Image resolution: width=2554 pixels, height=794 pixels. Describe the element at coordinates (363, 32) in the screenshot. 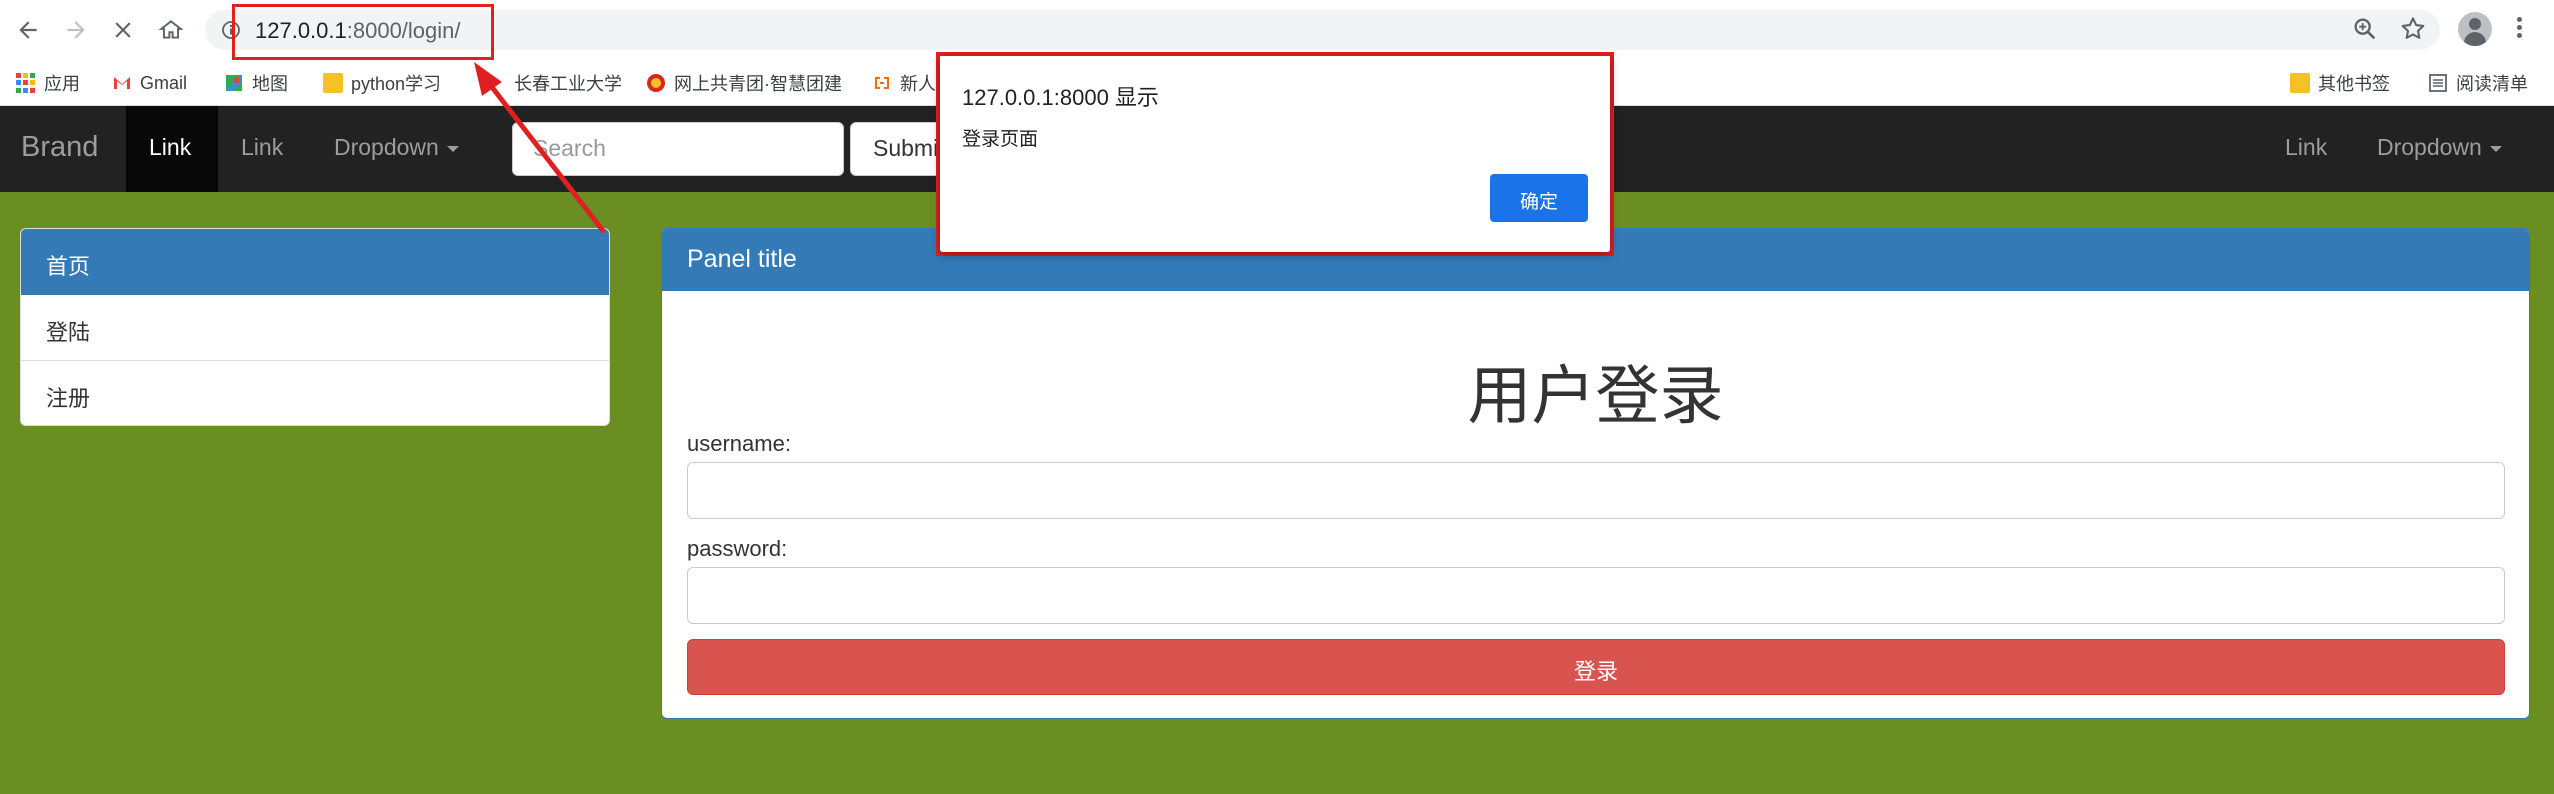

I see `url-annotation-box` at that location.